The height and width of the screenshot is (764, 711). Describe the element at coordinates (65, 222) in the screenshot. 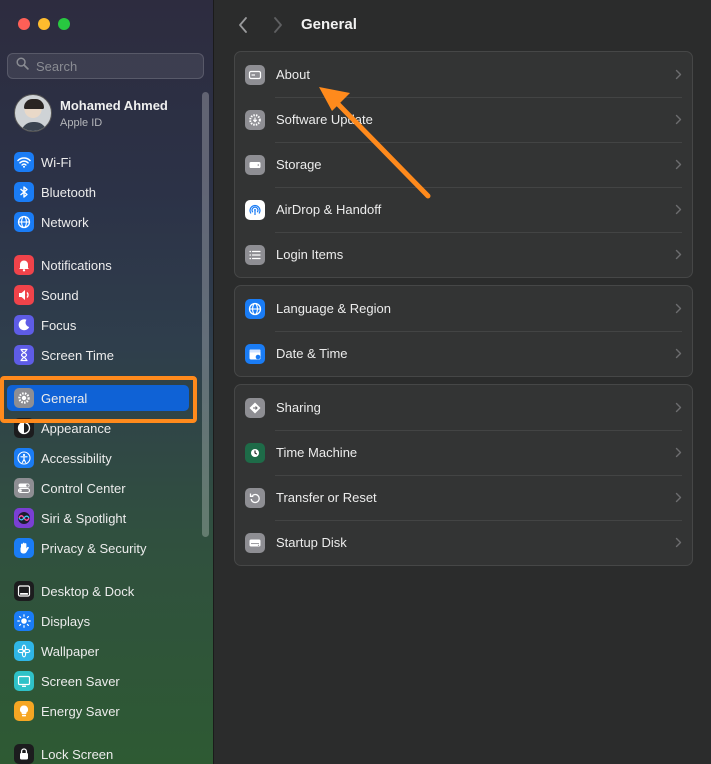

I see `sidebar-item-label: Network` at that location.